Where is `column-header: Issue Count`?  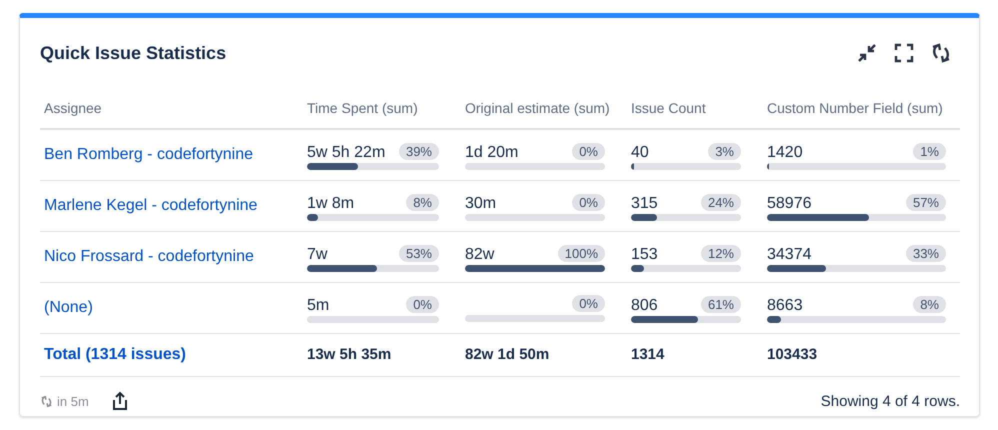
column-header: Issue Count is located at coordinates (668, 108).